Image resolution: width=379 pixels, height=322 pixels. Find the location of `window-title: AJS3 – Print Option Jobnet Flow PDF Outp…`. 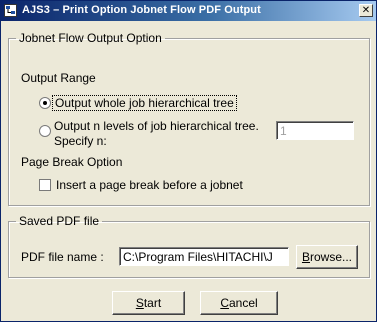

window-title: AJS3 – Print Option Jobnet Flow PDF Outp… is located at coordinates (141, 10).